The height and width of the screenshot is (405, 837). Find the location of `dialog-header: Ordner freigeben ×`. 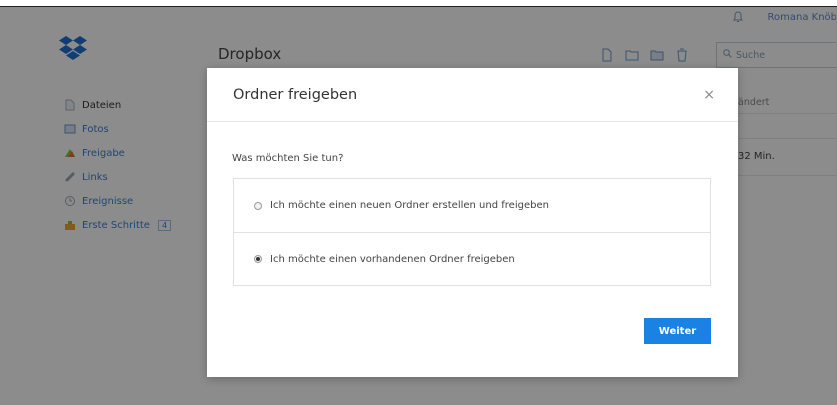

dialog-header: Ordner freigeben × is located at coordinates (472, 95).